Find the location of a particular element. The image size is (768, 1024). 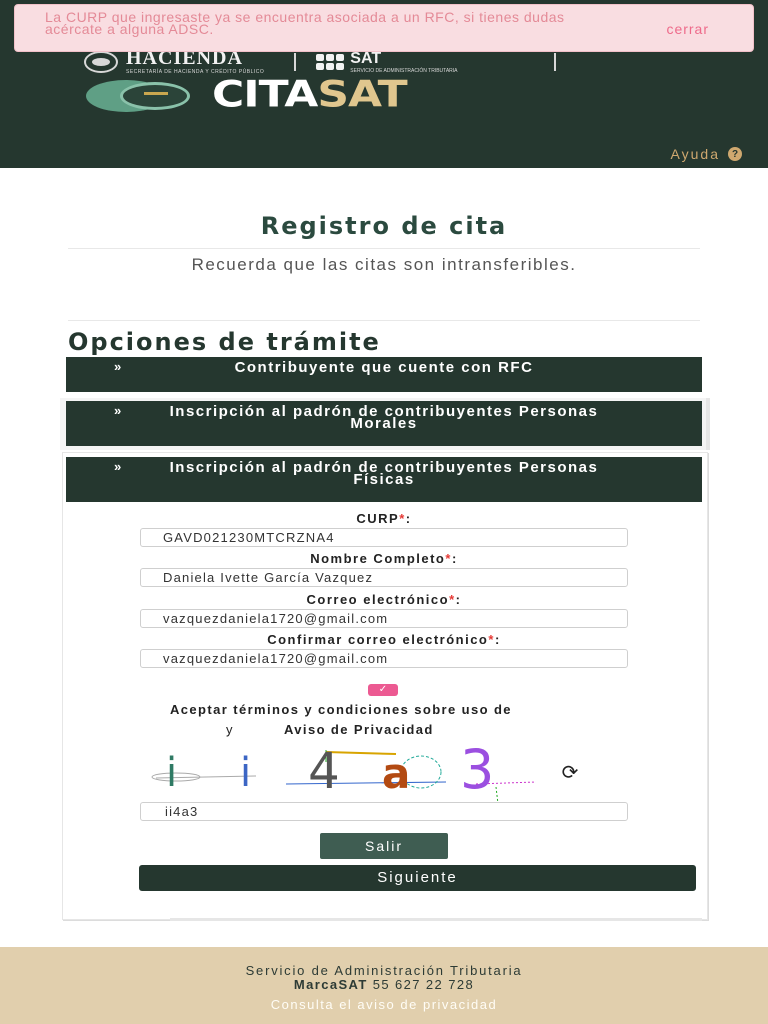

footer-phone-brand: MarcaSAT is located at coordinates (330, 984).